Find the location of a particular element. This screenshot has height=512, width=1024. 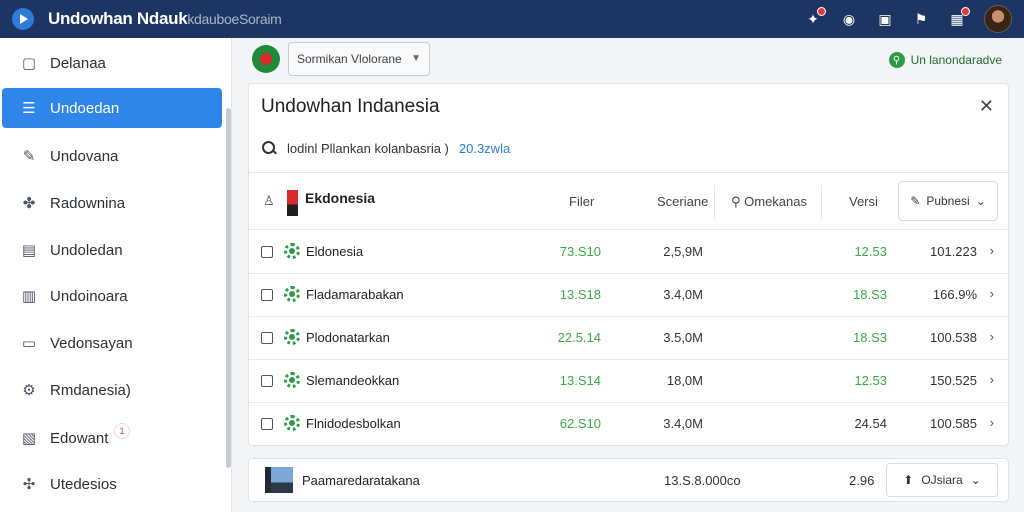

column-header-omekanas: ⚲ Omekanas is located at coordinates (769, 202).